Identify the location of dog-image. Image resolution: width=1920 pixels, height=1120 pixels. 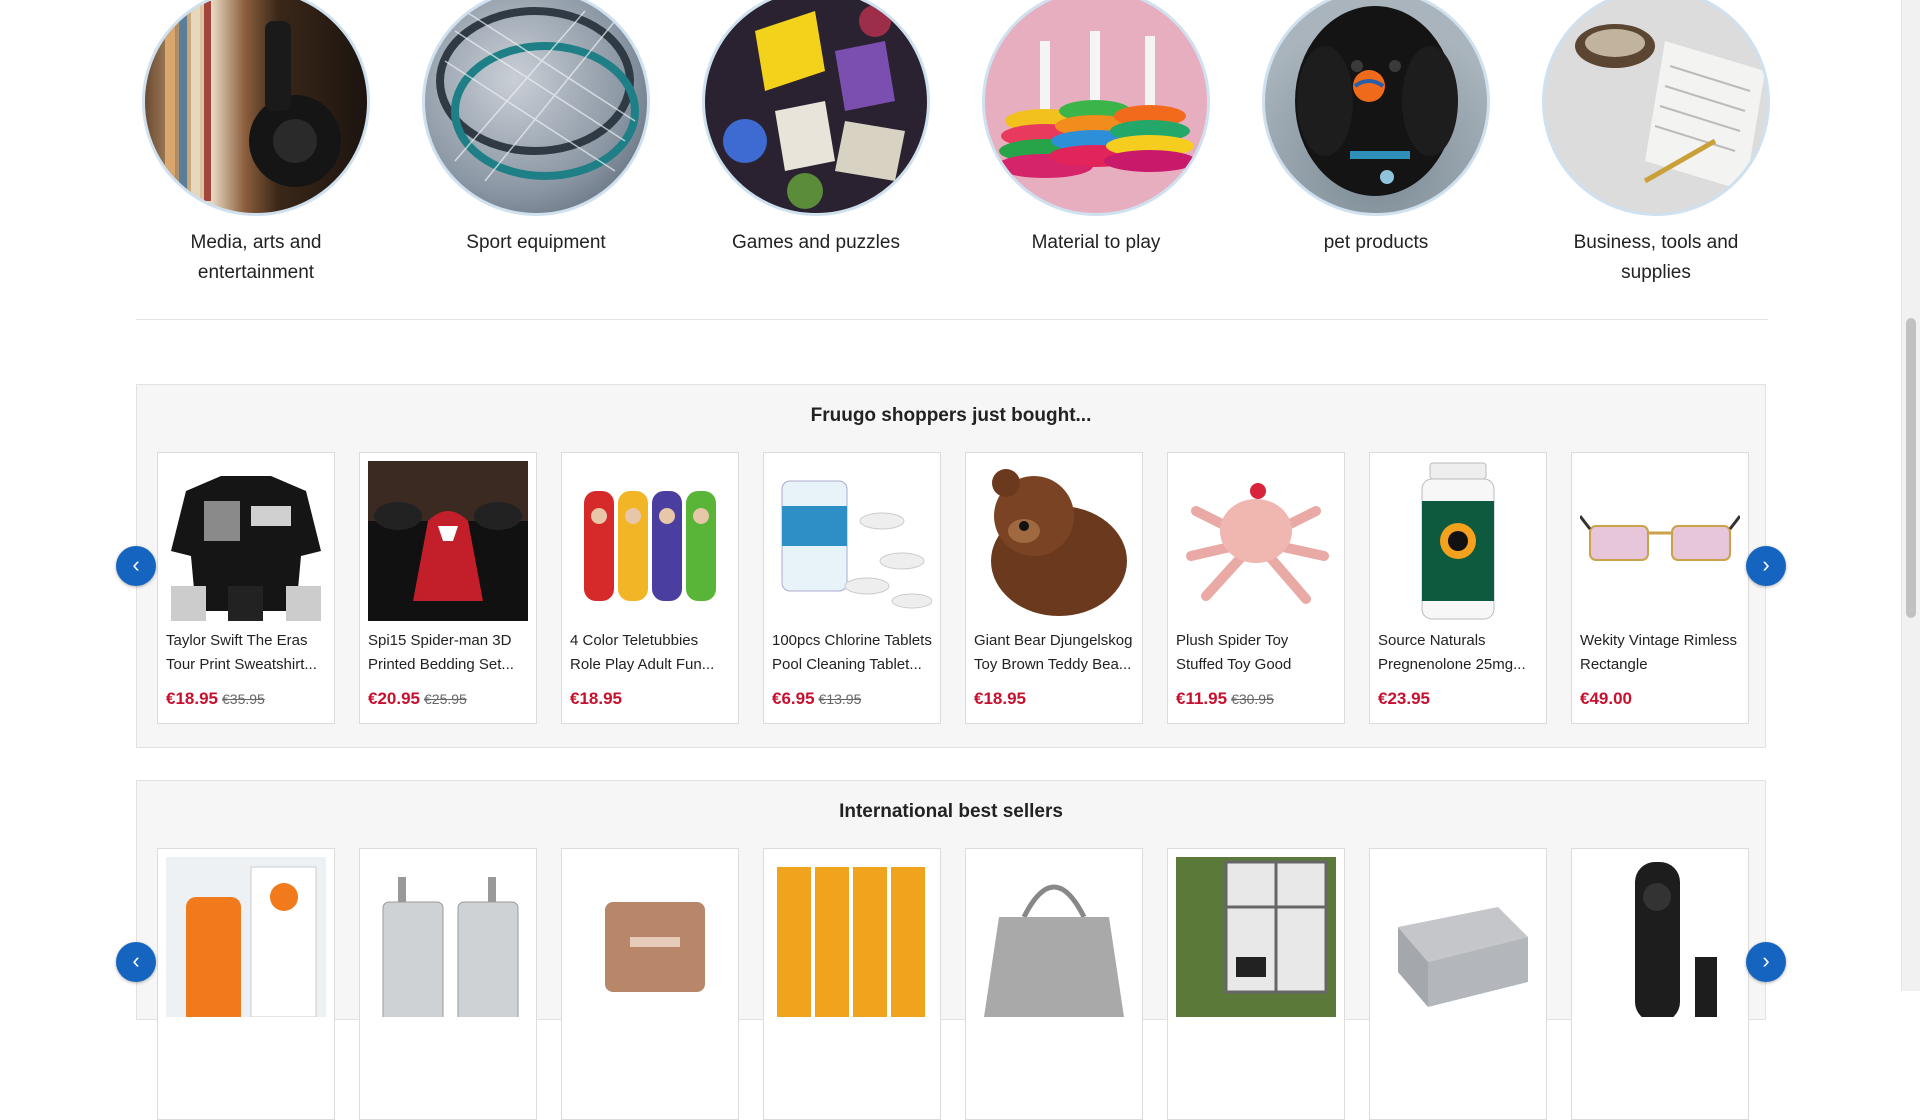
(1376, 108).